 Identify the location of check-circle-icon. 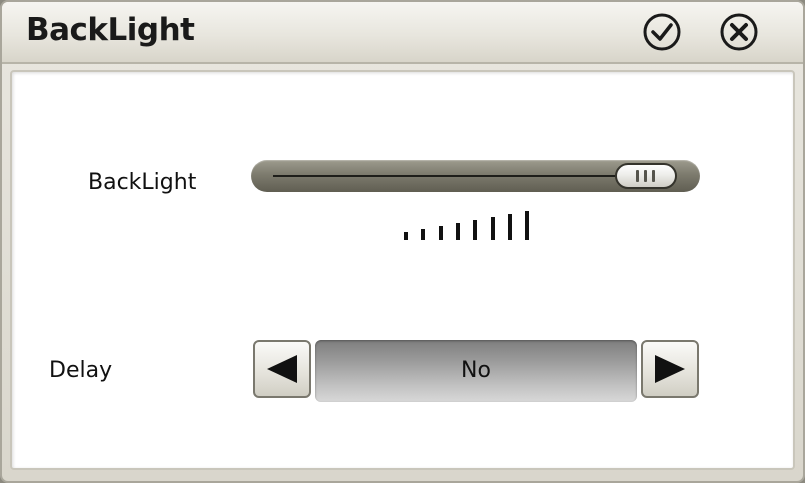
(662, 32).